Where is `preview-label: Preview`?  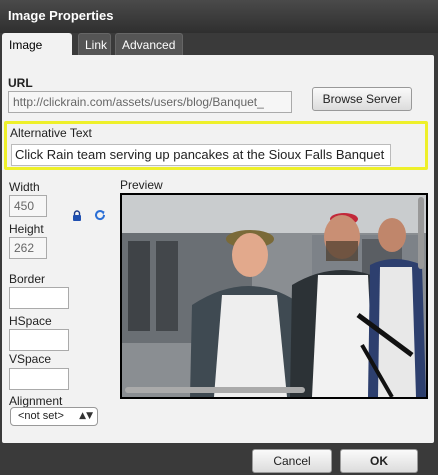 preview-label: Preview is located at coordinates (141, 185).